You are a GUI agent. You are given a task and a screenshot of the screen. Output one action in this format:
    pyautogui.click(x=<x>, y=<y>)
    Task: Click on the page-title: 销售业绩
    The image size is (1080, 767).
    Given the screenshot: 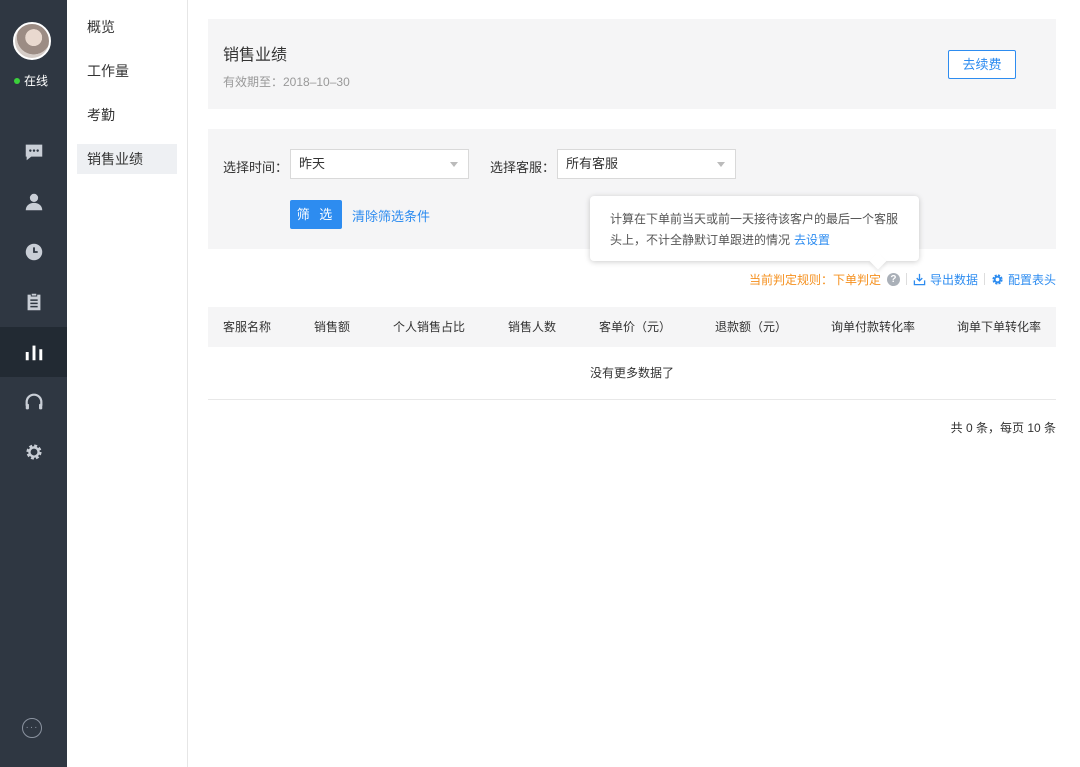 What is the action you would take?
    pyautogui.click(x=255, y=55)
    